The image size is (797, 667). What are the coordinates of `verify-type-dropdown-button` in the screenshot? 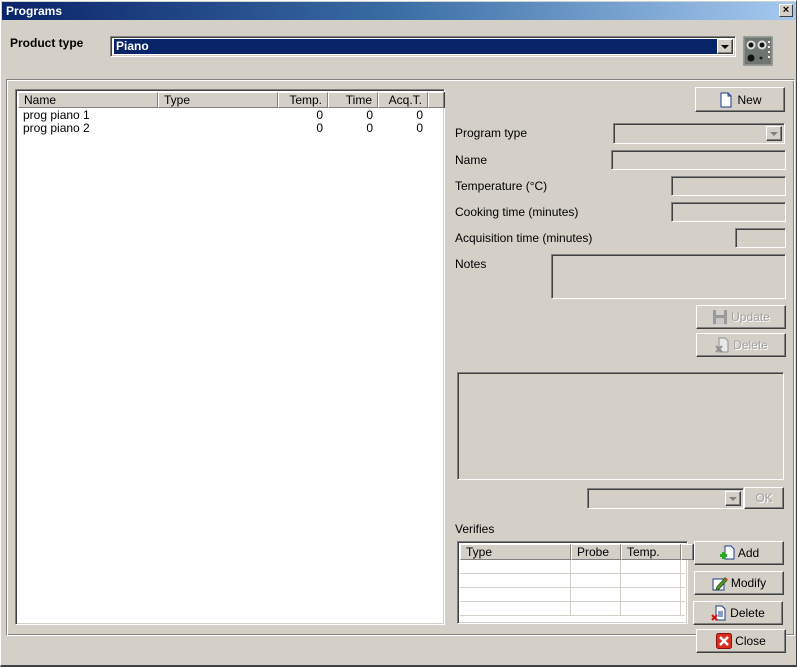 It's located at (733, 498).